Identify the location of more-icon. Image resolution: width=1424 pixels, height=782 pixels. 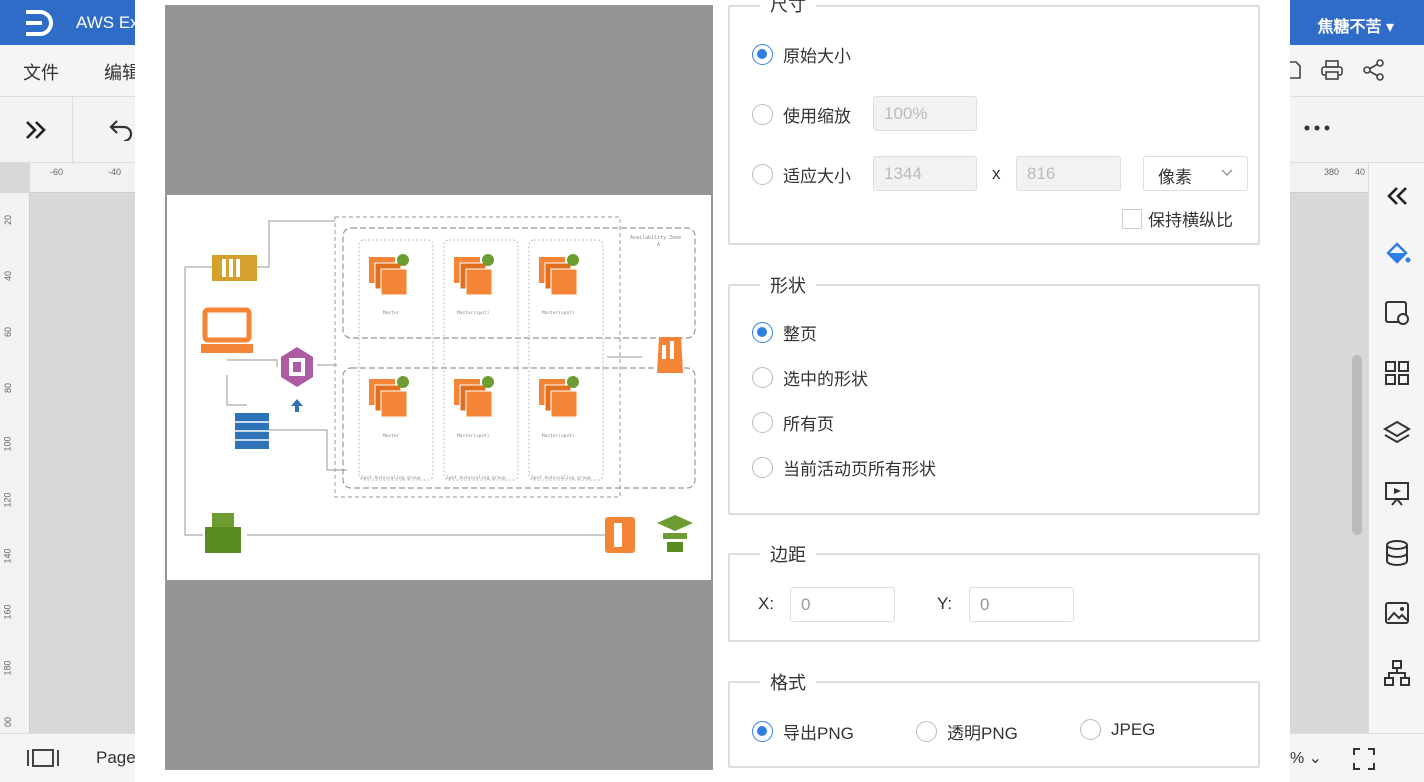
(1317, 128).